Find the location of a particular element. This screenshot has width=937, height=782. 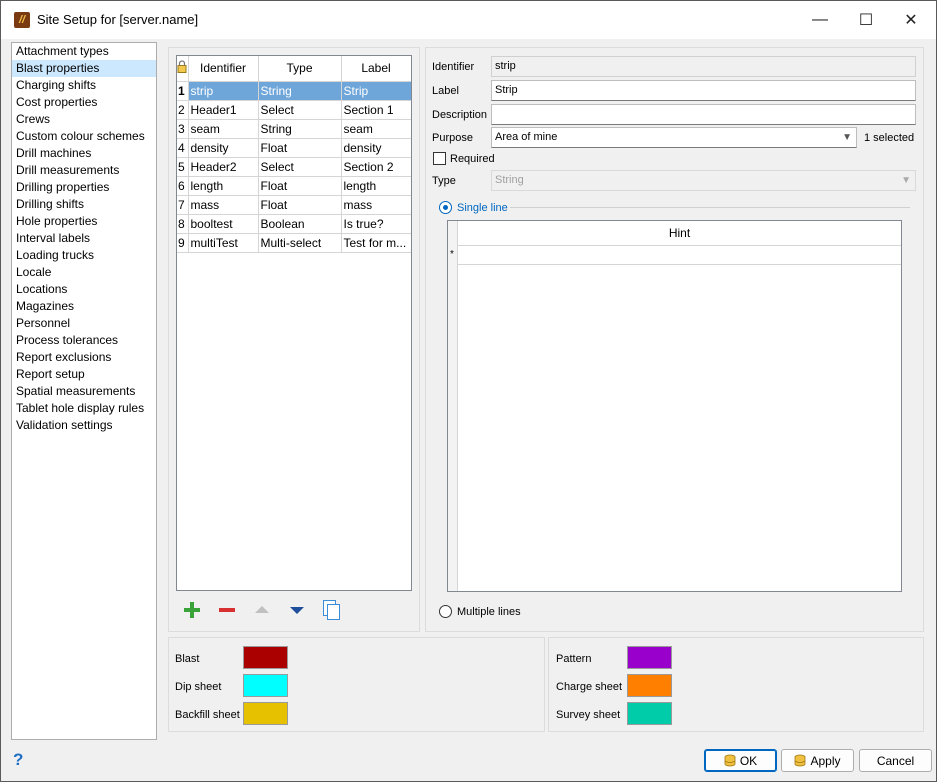

purpose-value: Area of mine is located at coordinates (526, 137).